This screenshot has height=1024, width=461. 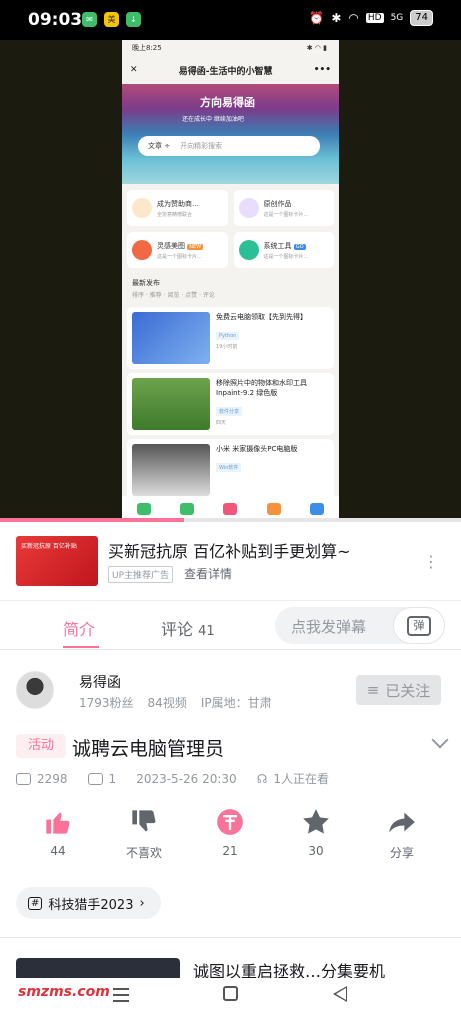 What do you see at coordinates (336, 18) in the screenshot?
I see `bluetooth-icon: ✱` at bounding box center [336, 18].